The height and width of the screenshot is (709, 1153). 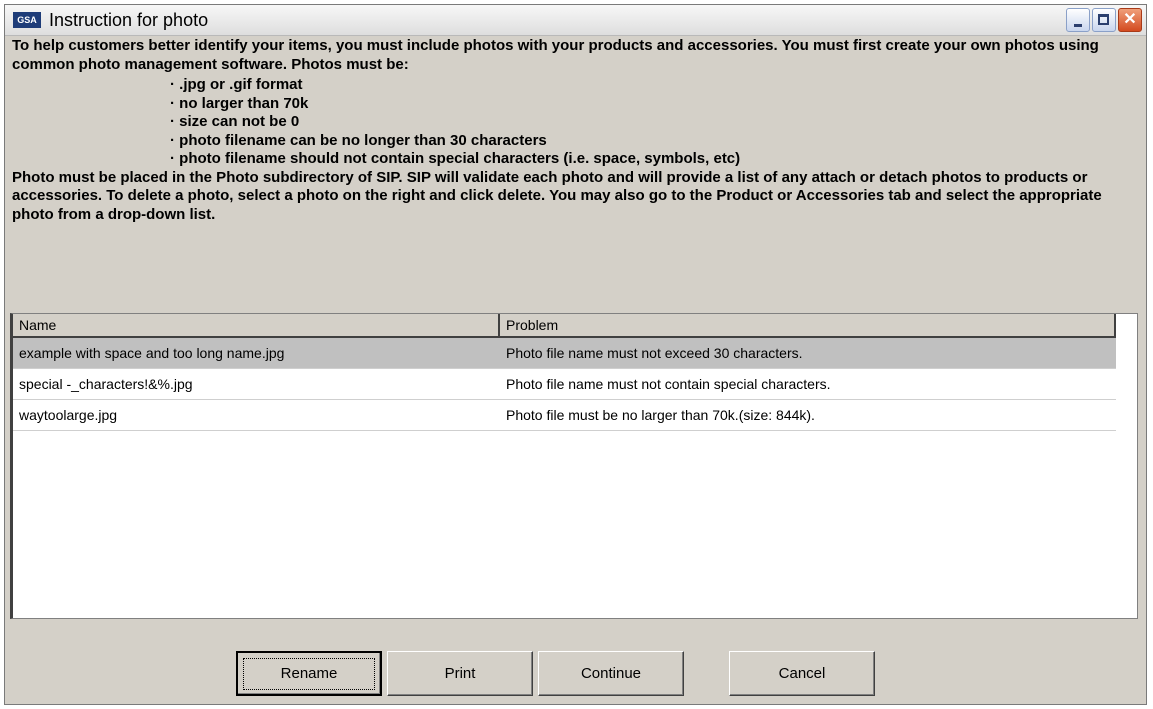 I want to click on requirement-item: · .jpg or .gif format, so click(x=236, y=84).